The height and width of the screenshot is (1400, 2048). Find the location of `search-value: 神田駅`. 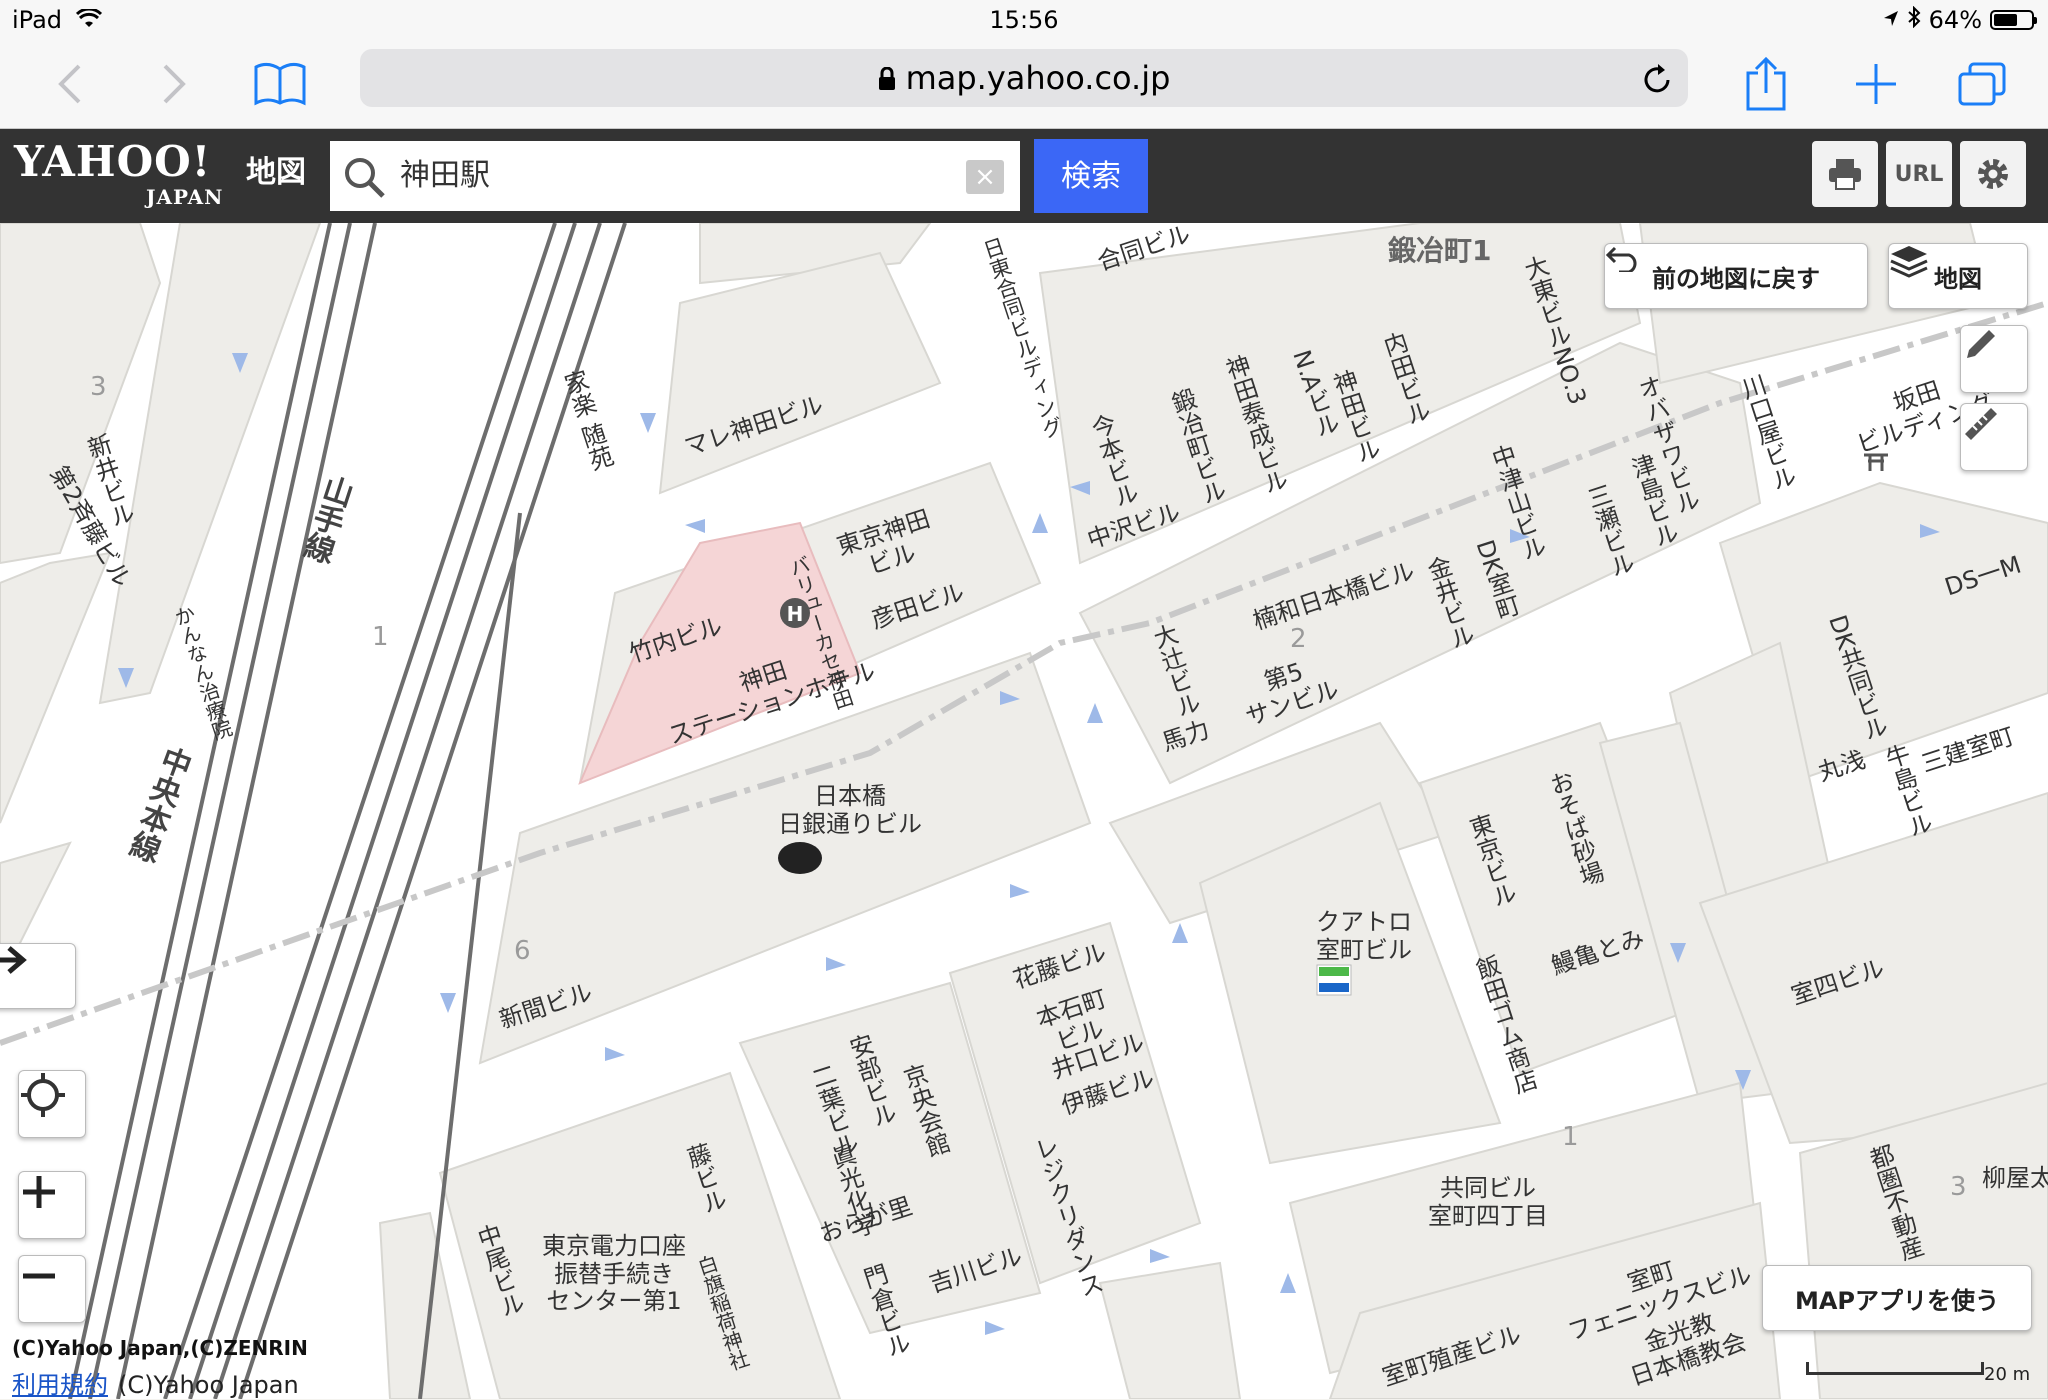

search-value: 神田駅 is located at coordinates (445, 175).